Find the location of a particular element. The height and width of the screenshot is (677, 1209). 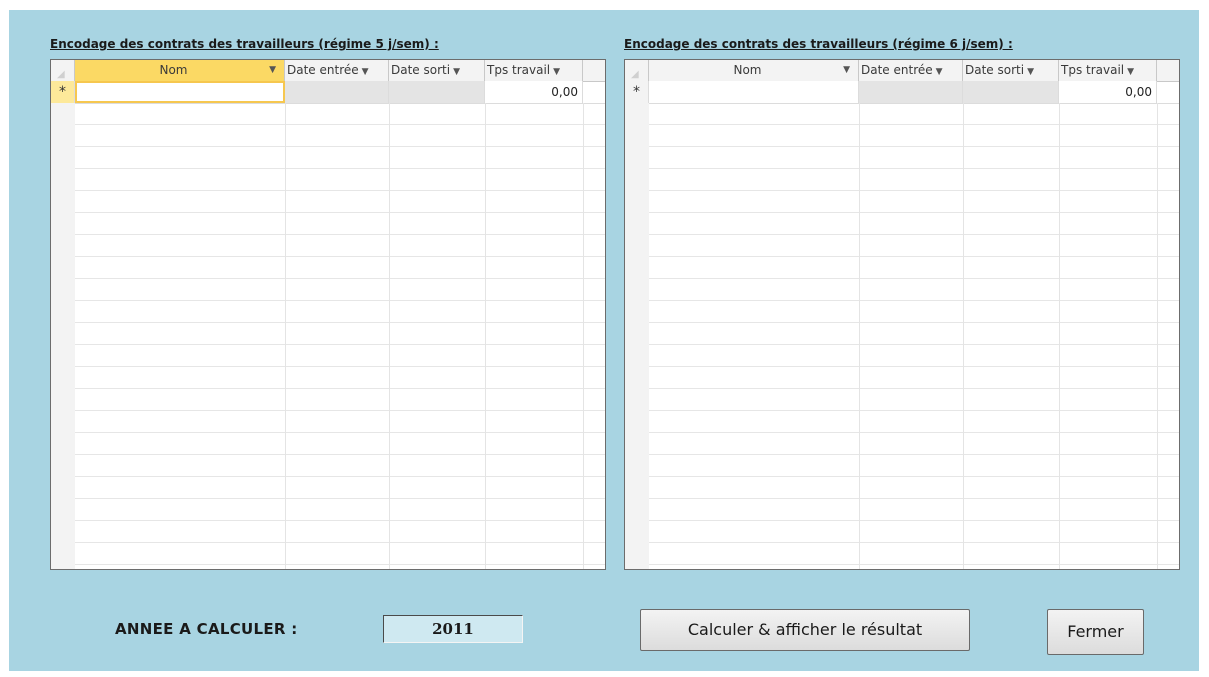

year-input: 2011 is located at coordinates (453, 629).